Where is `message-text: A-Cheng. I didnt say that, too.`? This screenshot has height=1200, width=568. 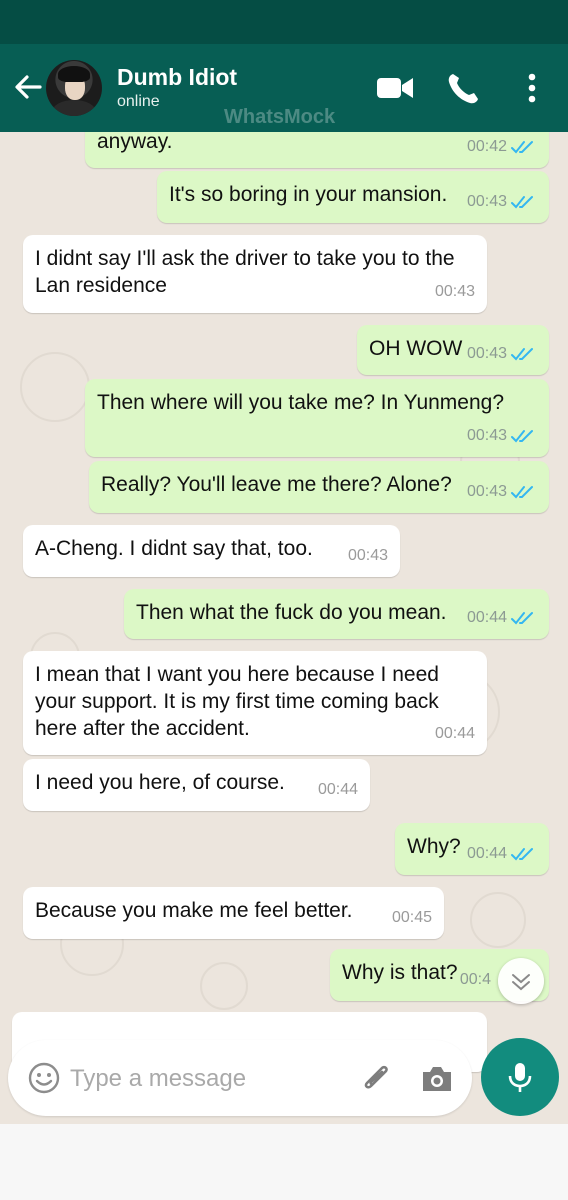
message-text: A-Cheng. I didnt say that, too. is located at coordinates (174, 548).